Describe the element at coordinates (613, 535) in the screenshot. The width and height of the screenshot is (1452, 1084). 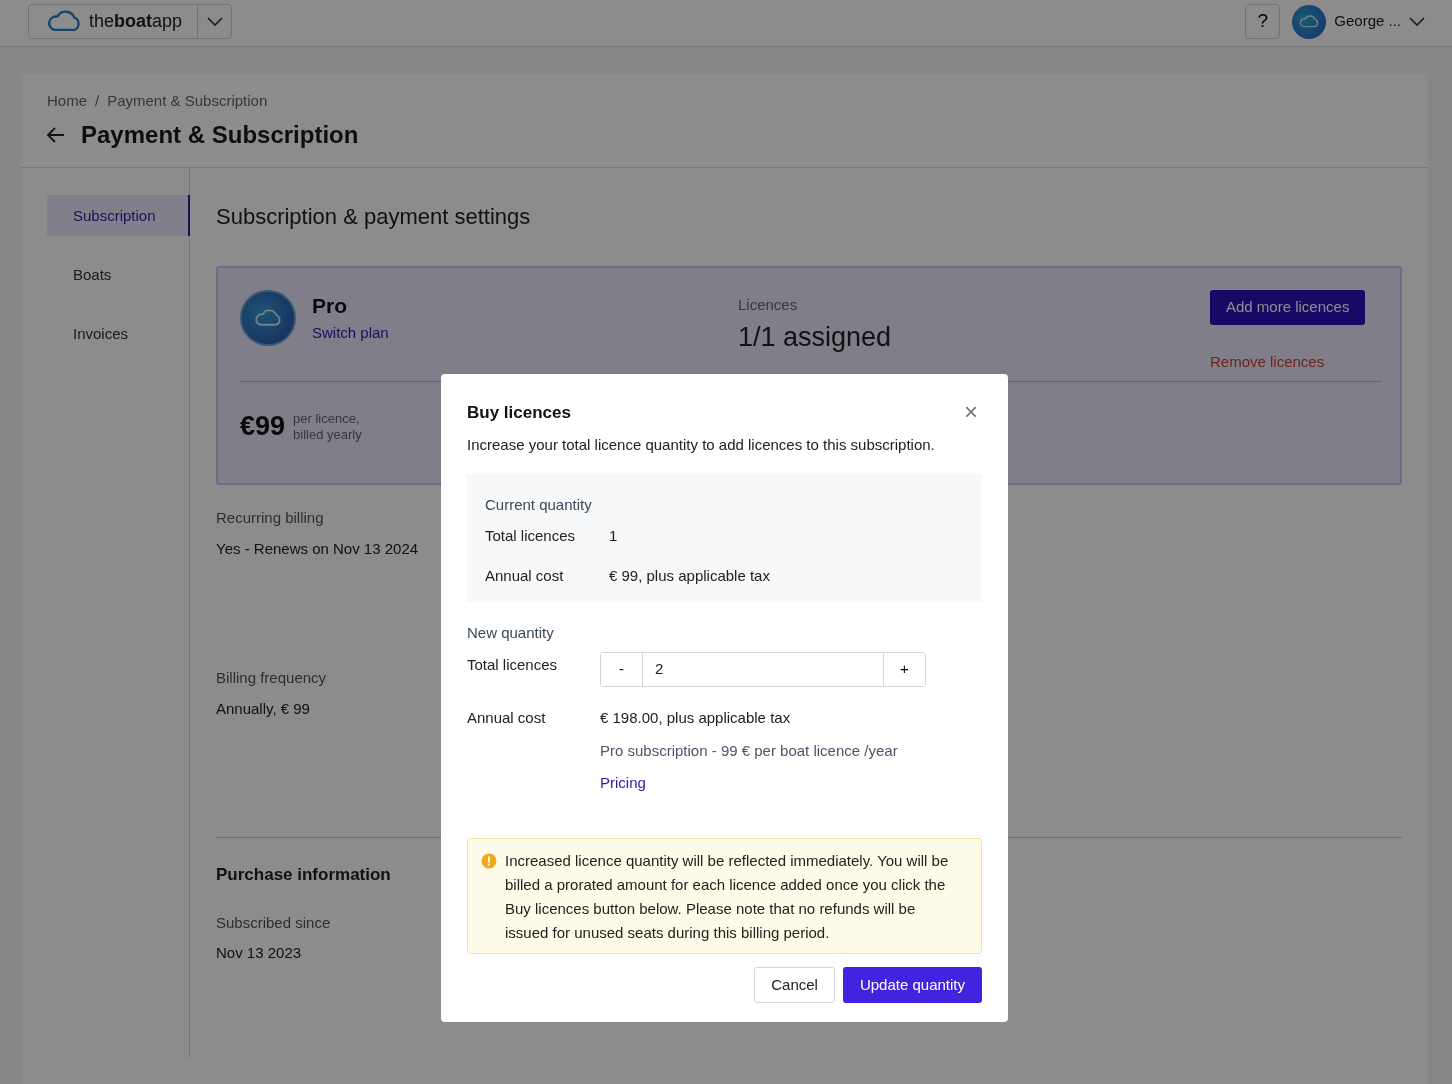
I see `row-value: 1` at that location.